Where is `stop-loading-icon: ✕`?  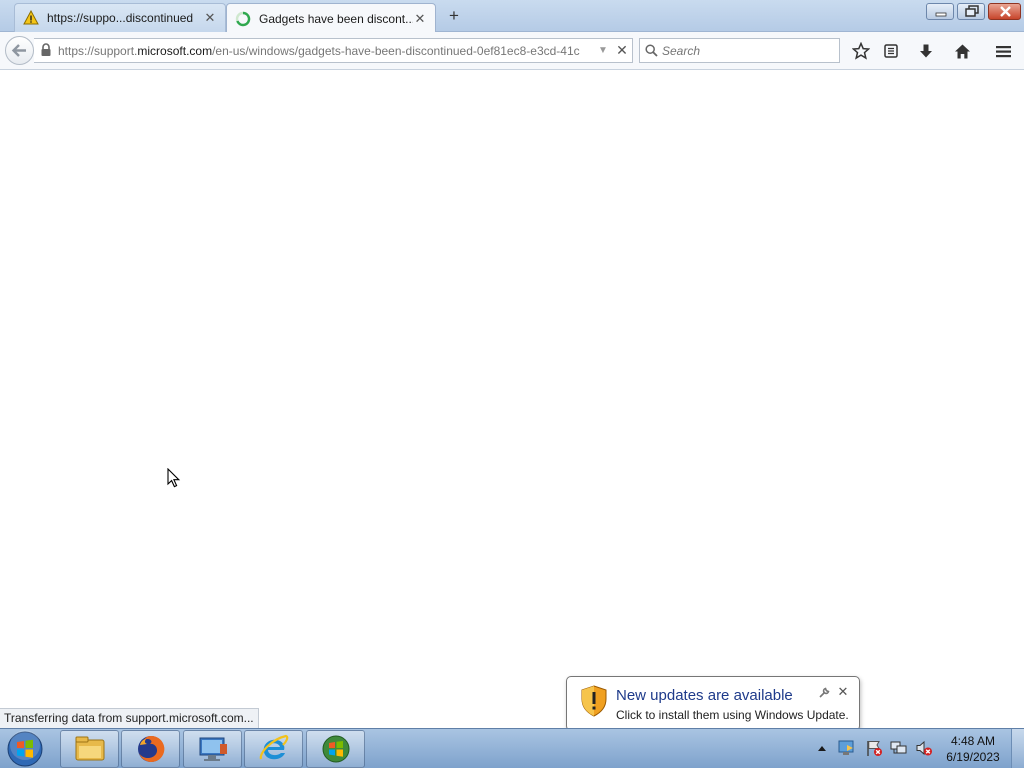
stop-loading-icon: ✕ is located at coordinates (622, 50).